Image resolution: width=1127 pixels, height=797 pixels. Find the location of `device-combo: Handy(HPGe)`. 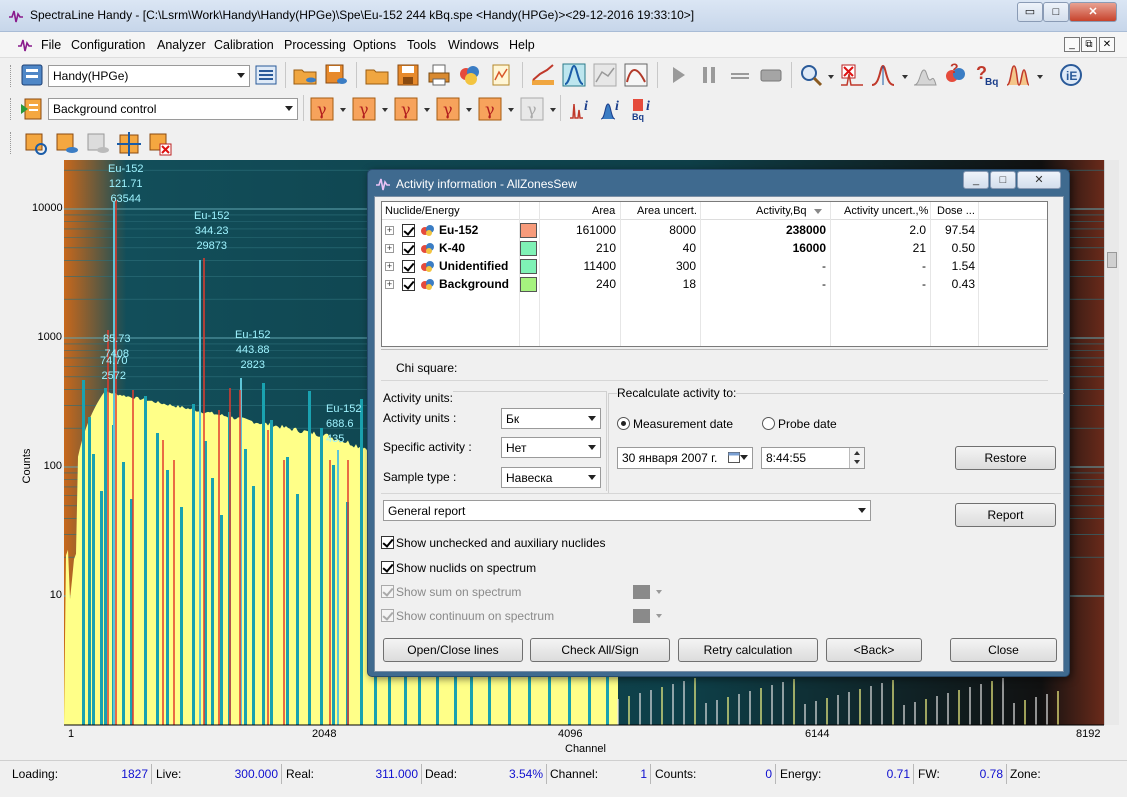

device-combo: Handy(HPGe) is located at coordinates (149, 76).